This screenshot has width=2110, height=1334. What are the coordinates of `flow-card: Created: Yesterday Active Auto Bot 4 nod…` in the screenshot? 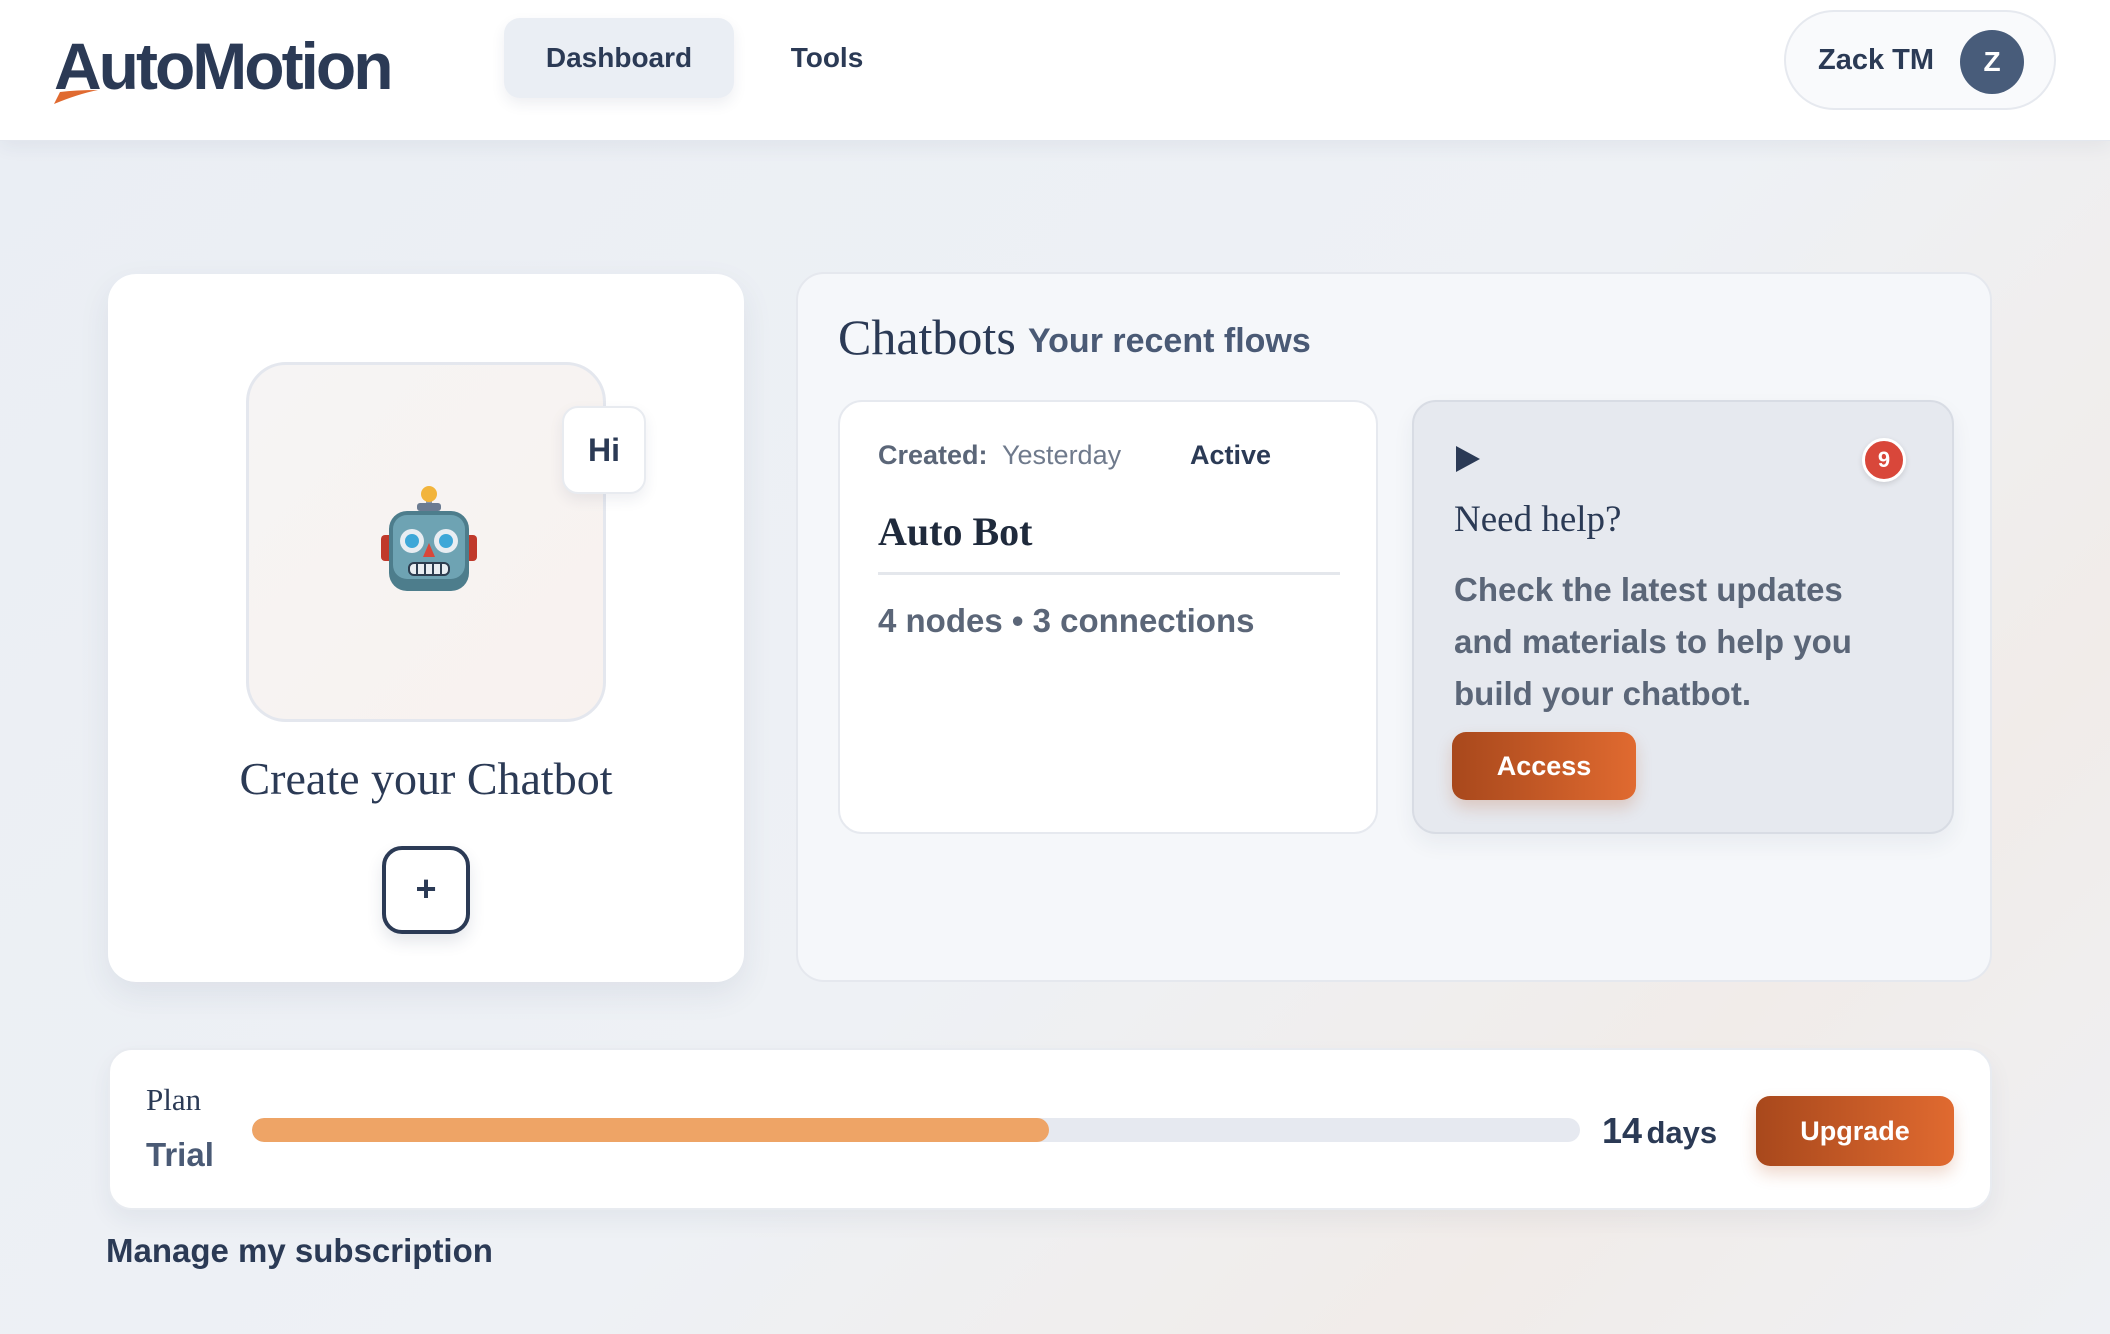 It's located at (1108, 617).